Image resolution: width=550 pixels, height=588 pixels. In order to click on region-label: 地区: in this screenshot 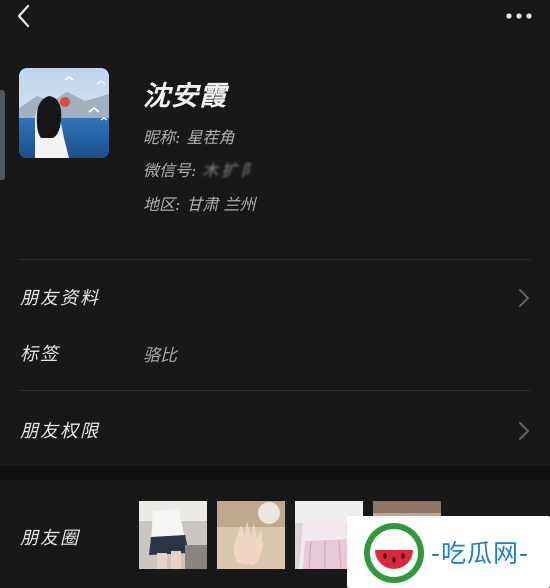, I will do `click(162, 204)`.